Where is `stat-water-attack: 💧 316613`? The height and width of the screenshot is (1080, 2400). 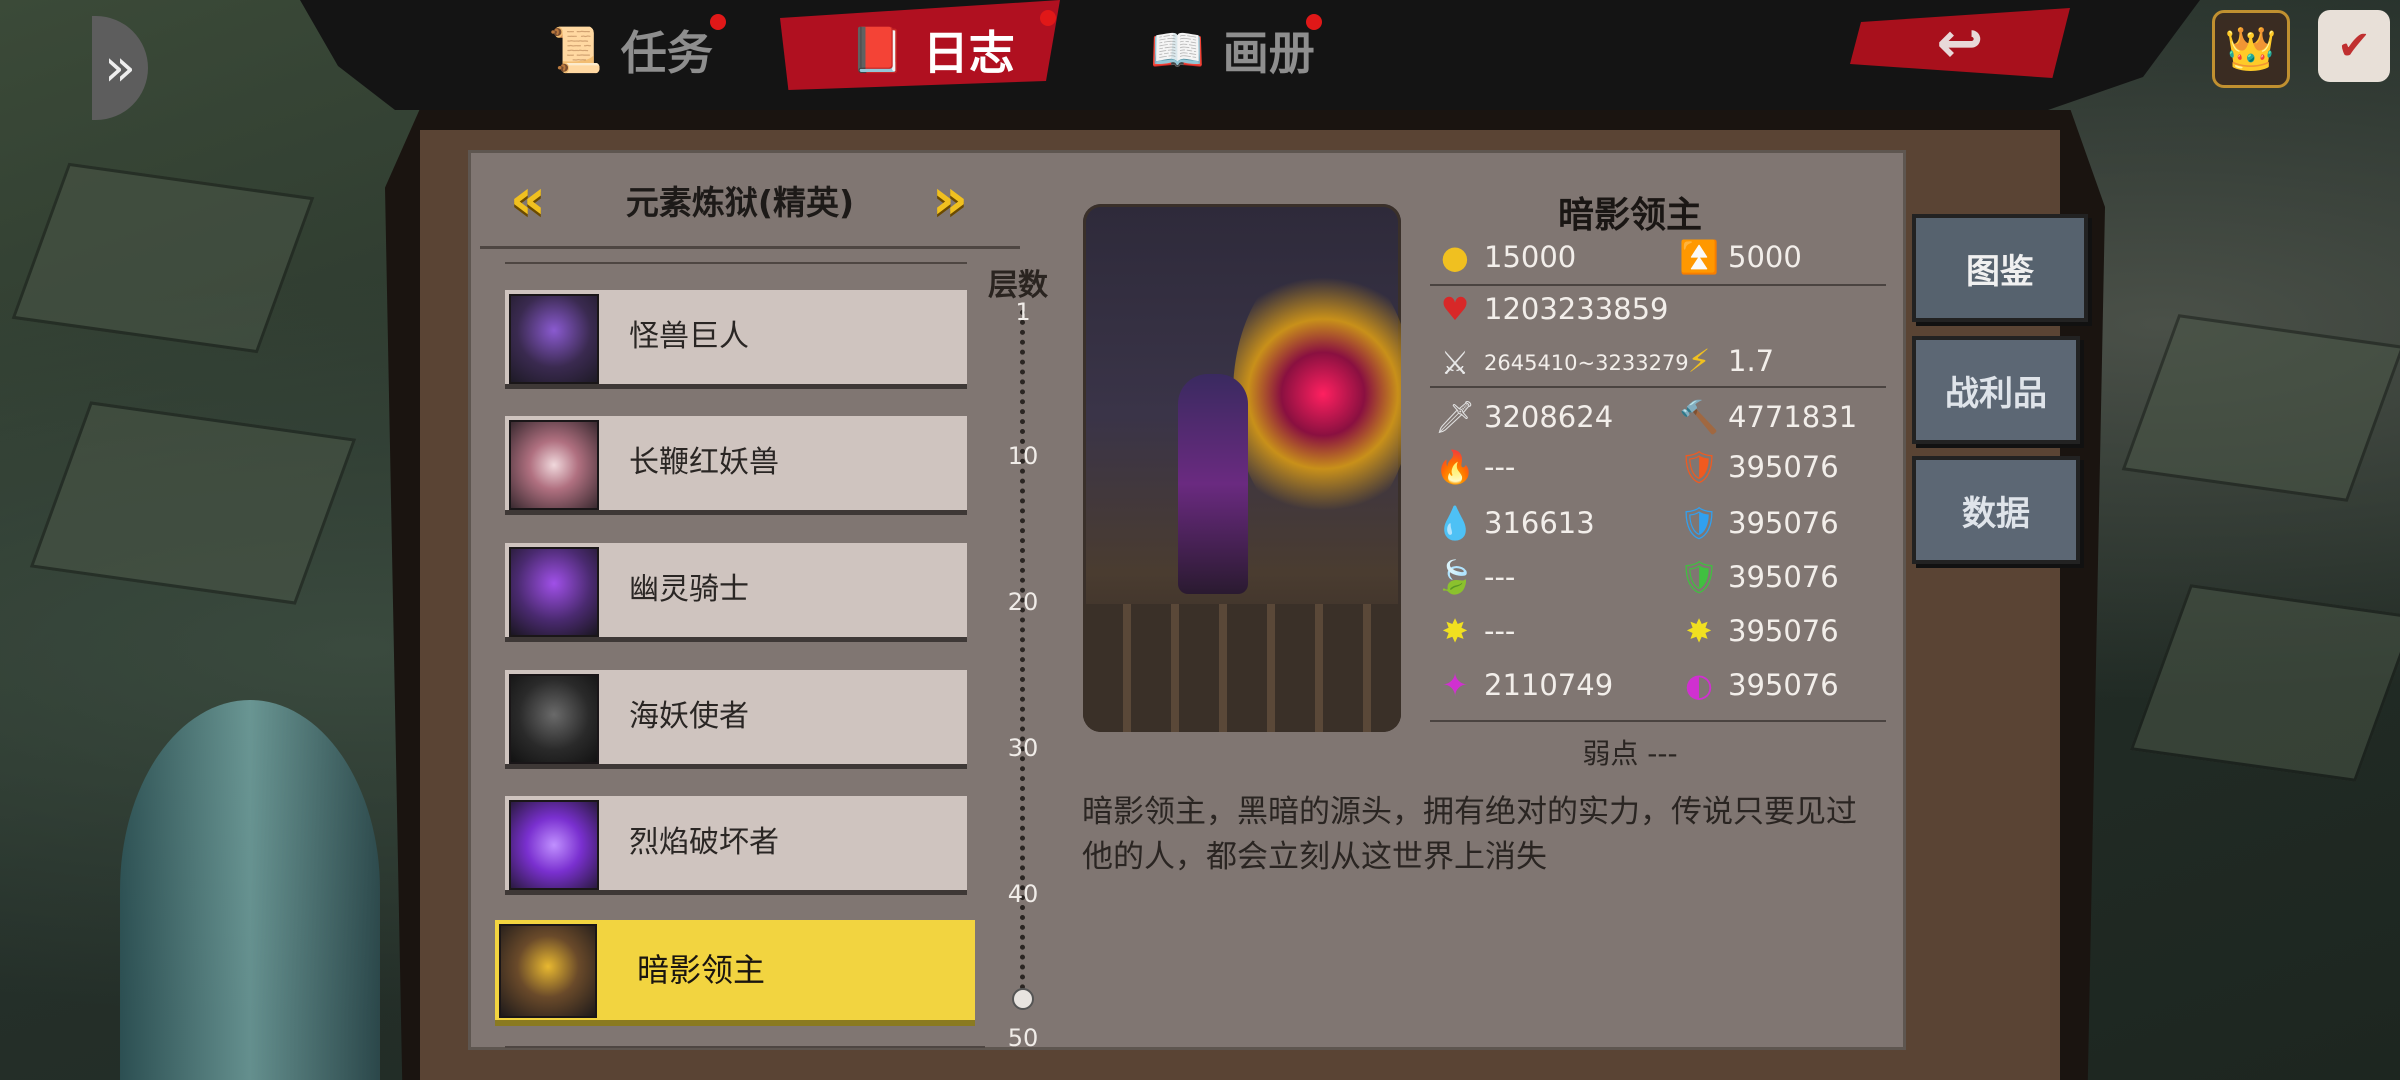 stat-water-attack: 💧 316613 is located at coordinates (1515, 523).